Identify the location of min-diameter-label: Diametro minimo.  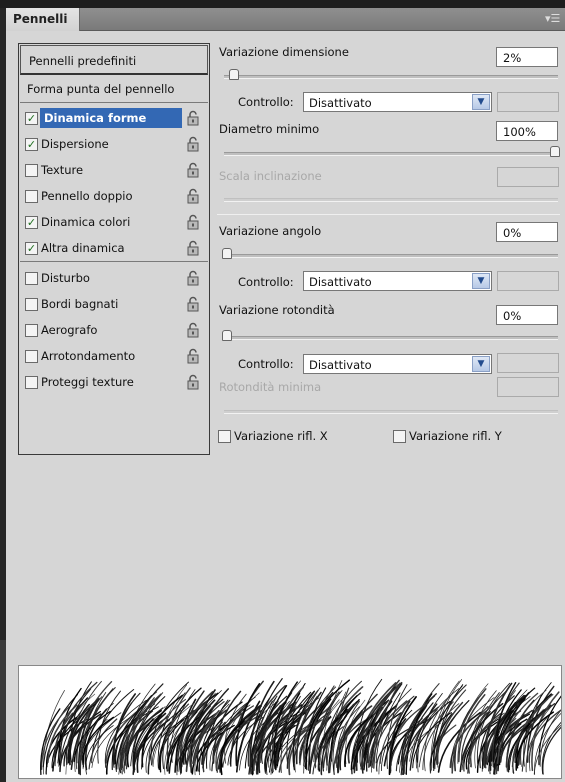
(269, 129).